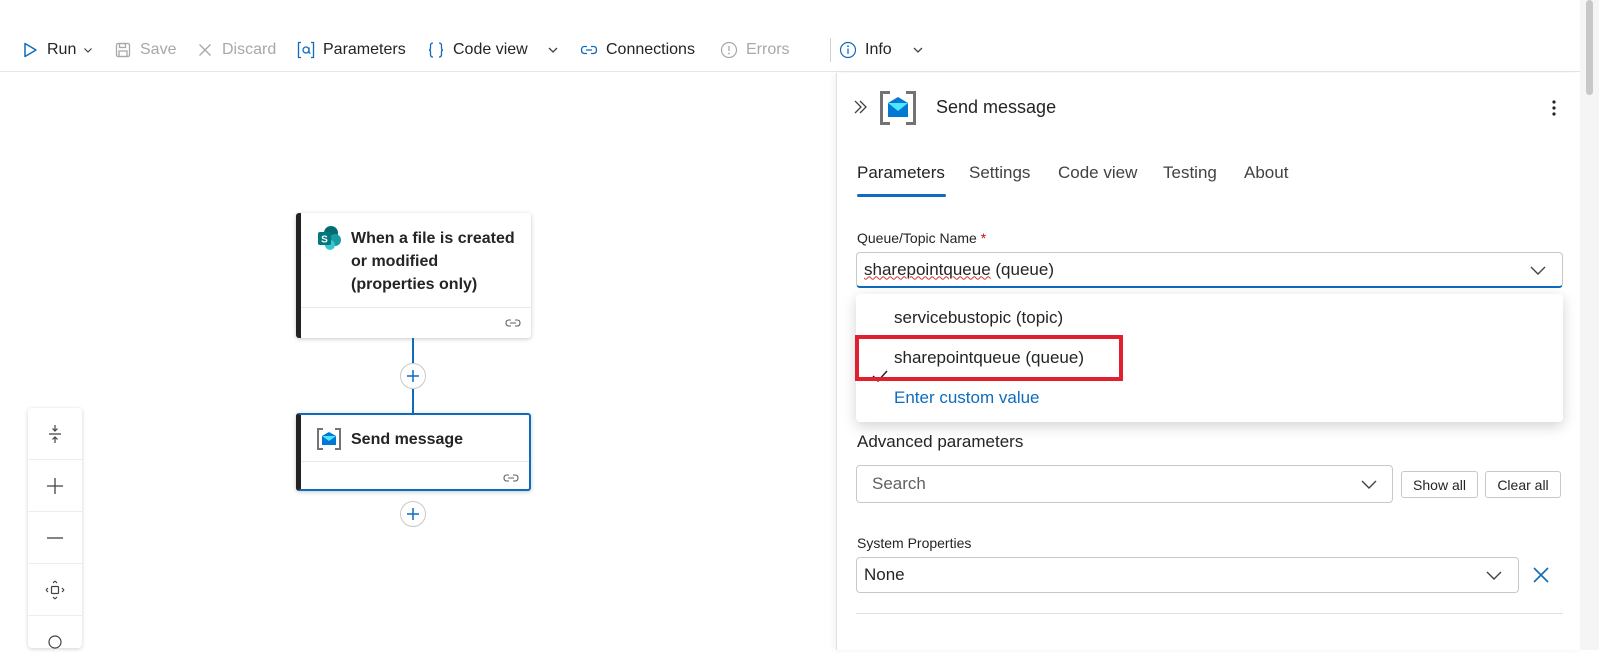  What do you see at coordinates (999, 173) in the screenshot?
I see `tab-settings: Settings` at bounding box center [999, 173].